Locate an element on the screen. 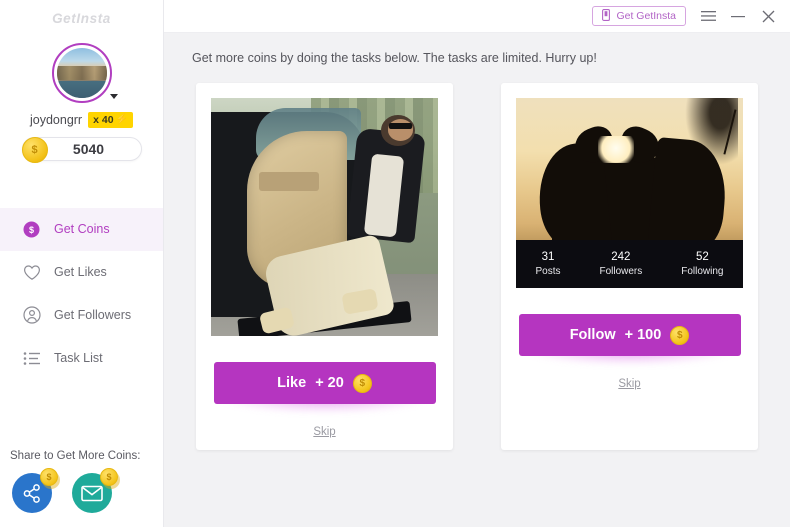 The image size is (790, 527). sidebar-item-get-likes: Get Likes is located at coordinates (81, 272).